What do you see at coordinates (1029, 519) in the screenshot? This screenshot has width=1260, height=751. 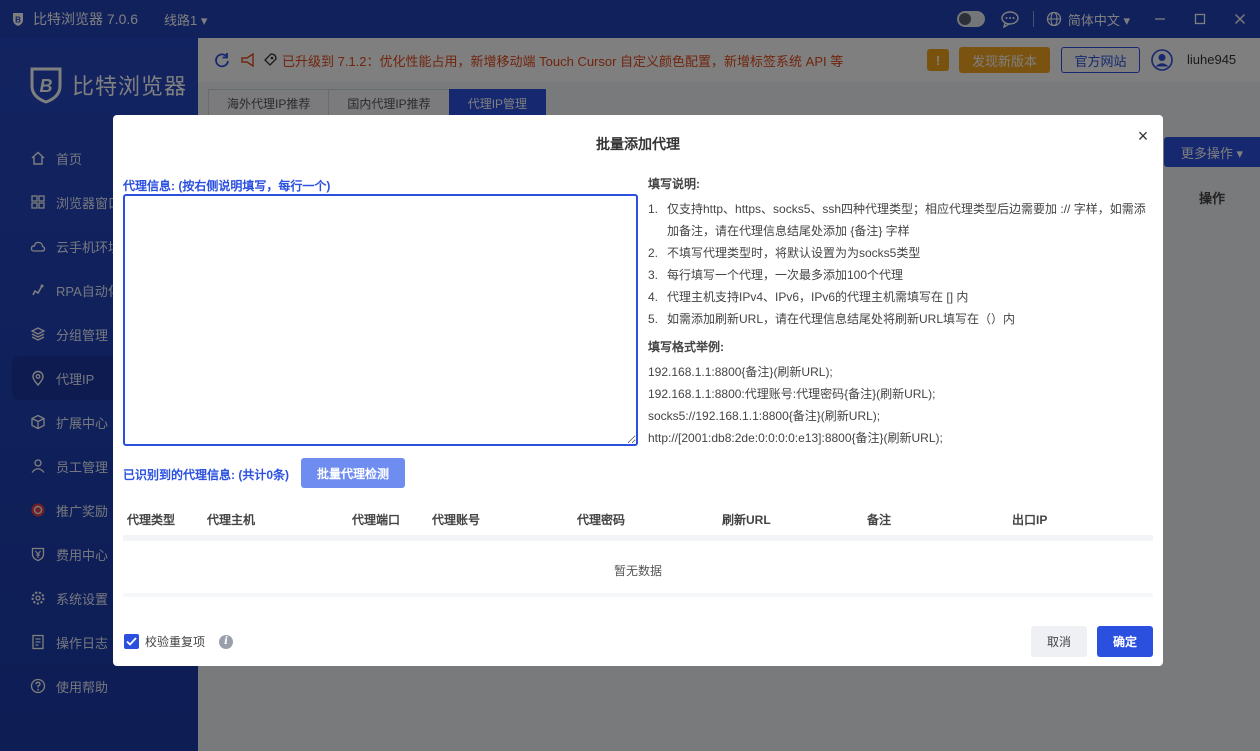 I see `column-header: 出口IP` at bounding box center [1029, 519].